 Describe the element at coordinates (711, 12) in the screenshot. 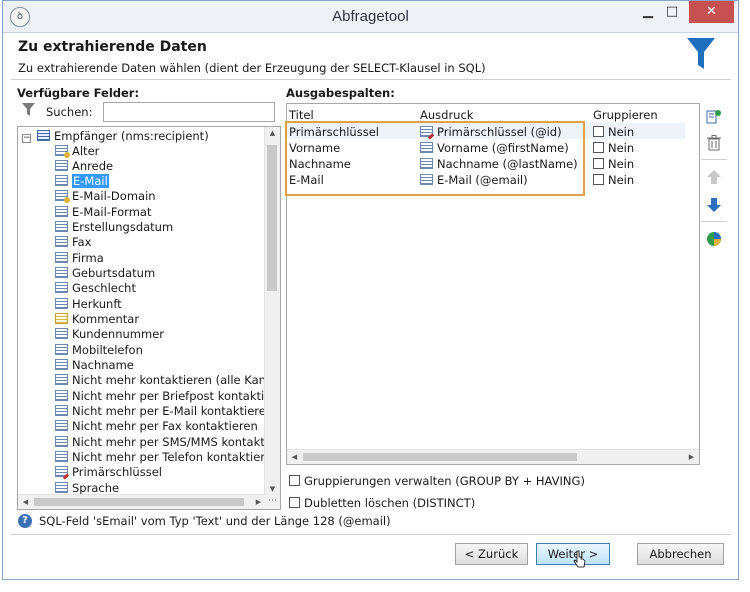

I see `close-button: ✕` at that location.